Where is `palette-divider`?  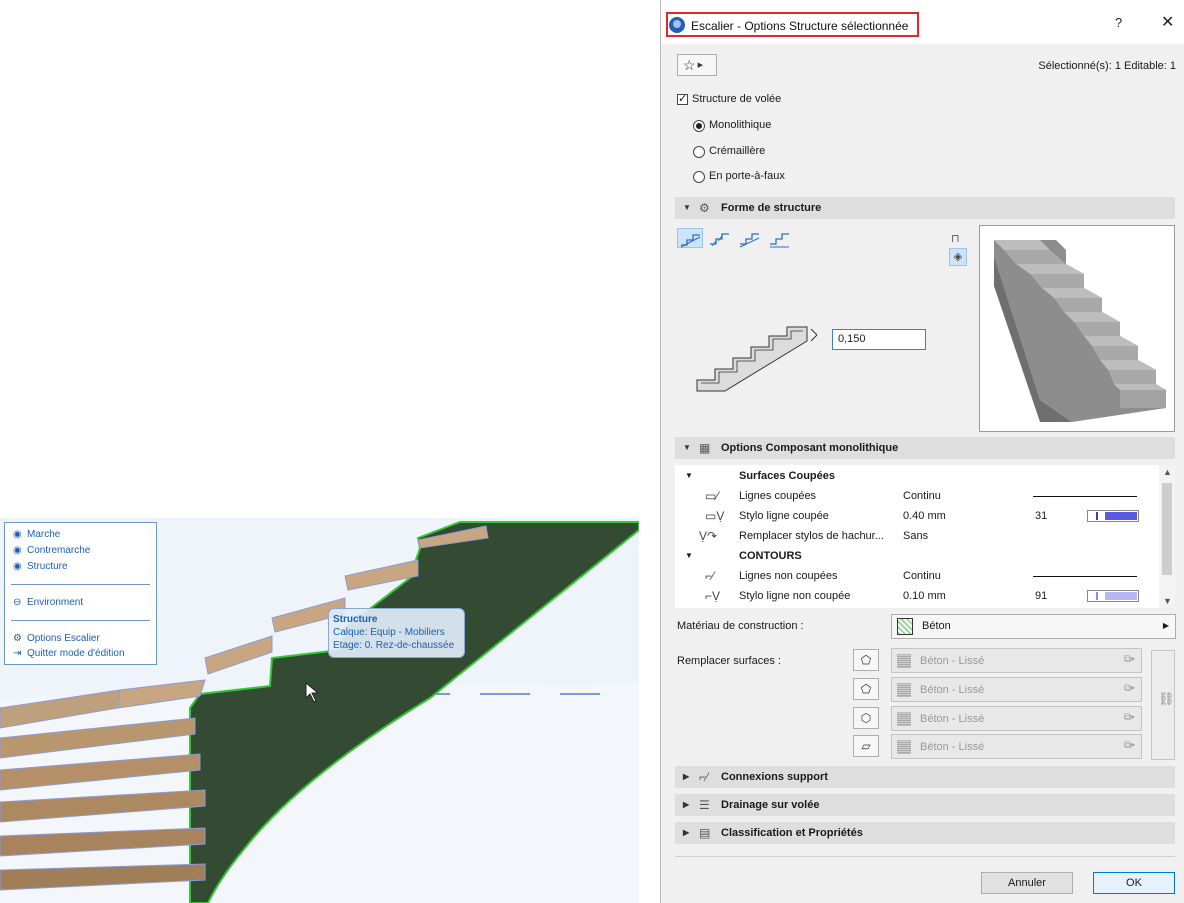
palette-divider is located at coordinates (80, 584).